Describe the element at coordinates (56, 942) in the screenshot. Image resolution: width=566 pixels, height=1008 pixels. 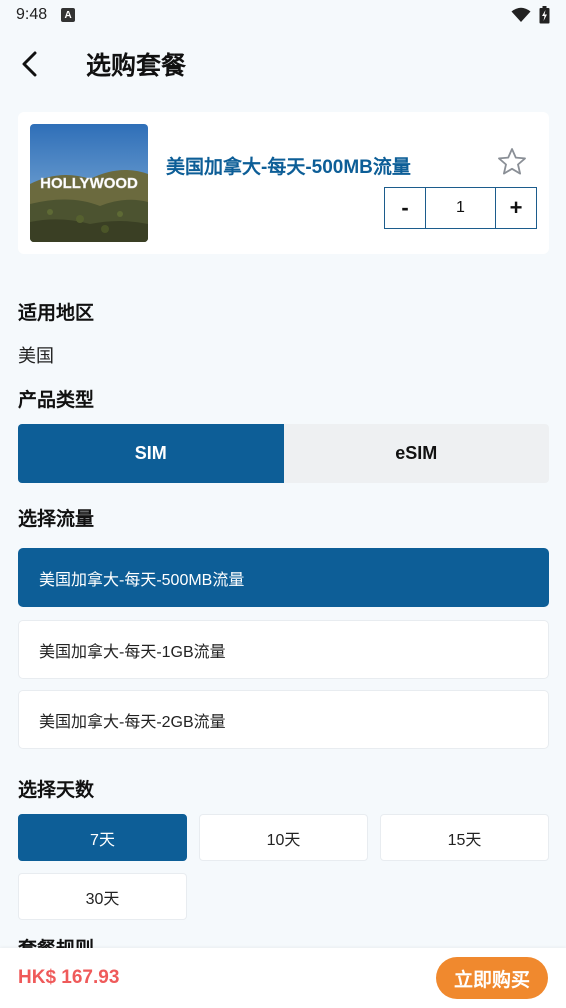
I see `rules-label: 套餐规则` at that location.